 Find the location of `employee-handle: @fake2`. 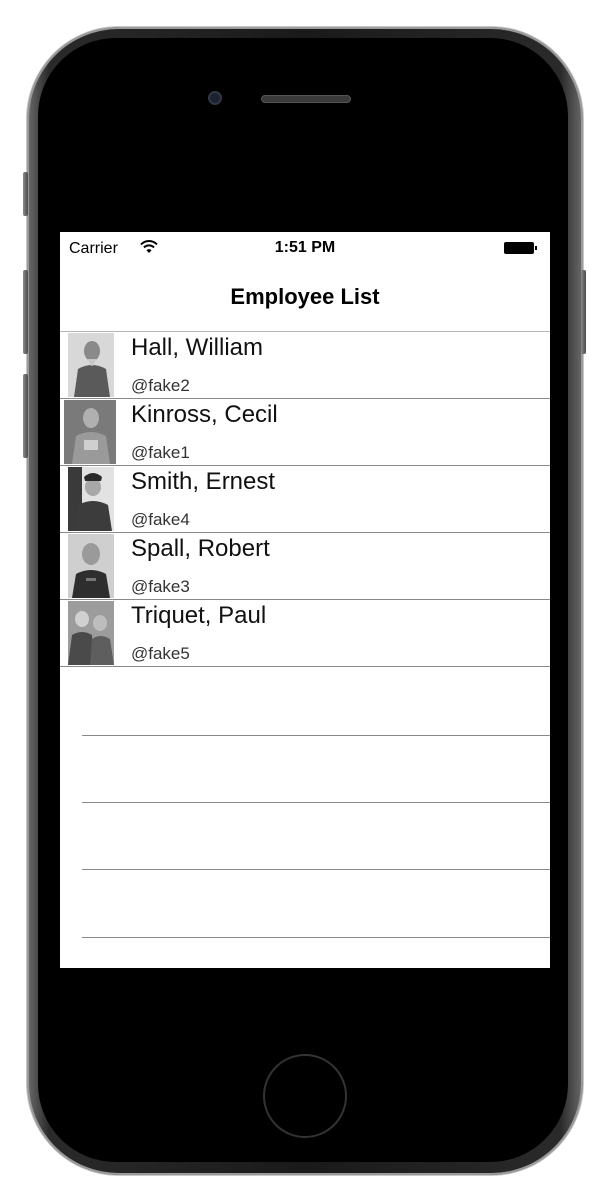

employee-handle: @fake2 is located at coordinates (160, 385).